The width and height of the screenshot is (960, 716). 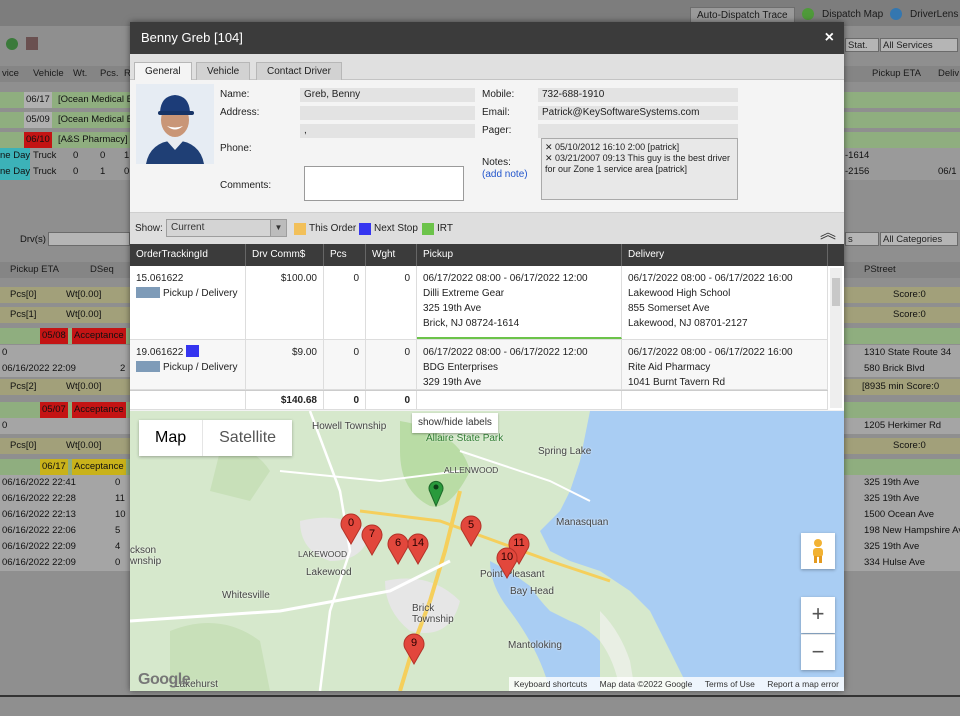 I want to click on driverlens-button: DriverLens, so click(x=932, y=15).